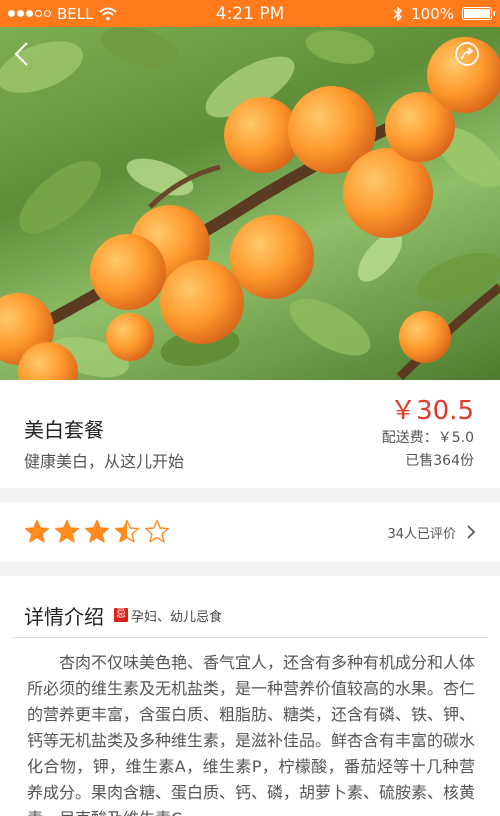 This screenshot has height=816, width=500. I want to click on status-bar: BELL 4:21 PM 100%, so click(250, 13).